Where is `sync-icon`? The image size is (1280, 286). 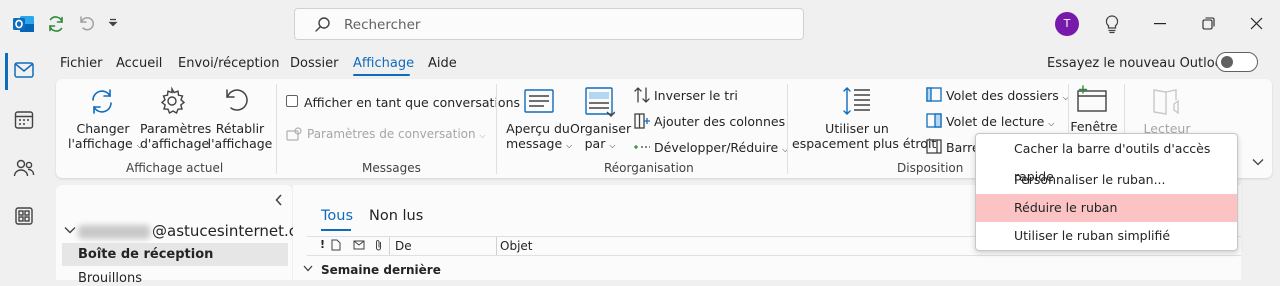 sync-icon is located at coordinates (56, 24).